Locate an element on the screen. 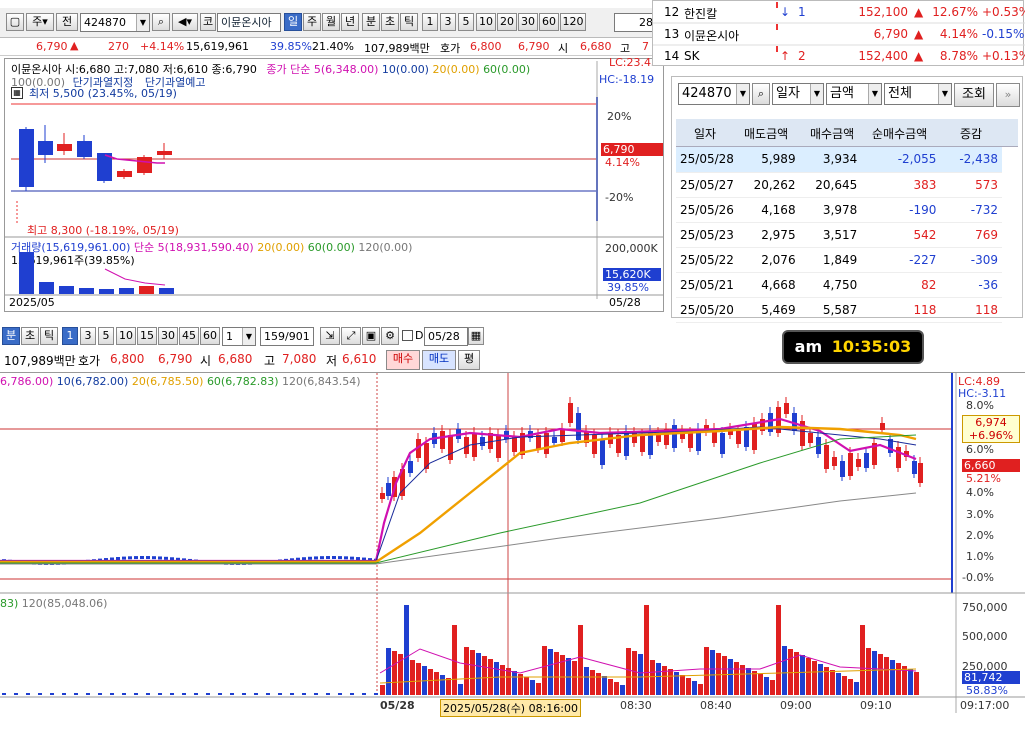  minute-5: 5 is located at coordinates (466, 22).